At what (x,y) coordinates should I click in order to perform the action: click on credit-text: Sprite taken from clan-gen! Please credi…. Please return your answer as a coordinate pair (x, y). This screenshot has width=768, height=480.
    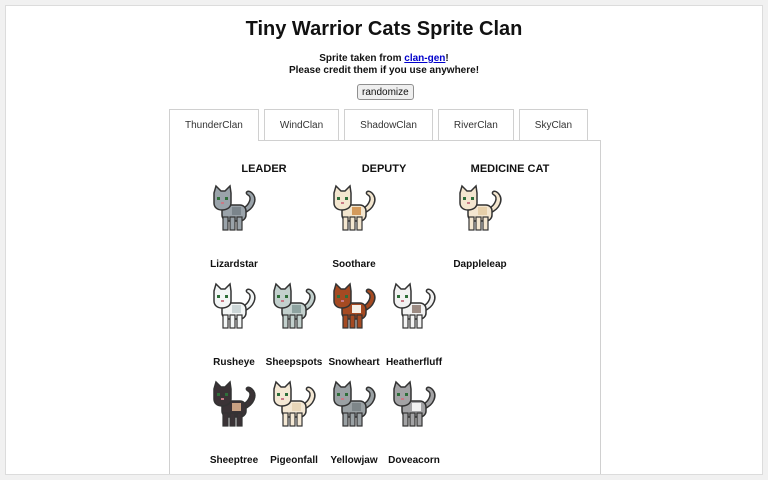
    Looking at the image, I should click on (384, 65).